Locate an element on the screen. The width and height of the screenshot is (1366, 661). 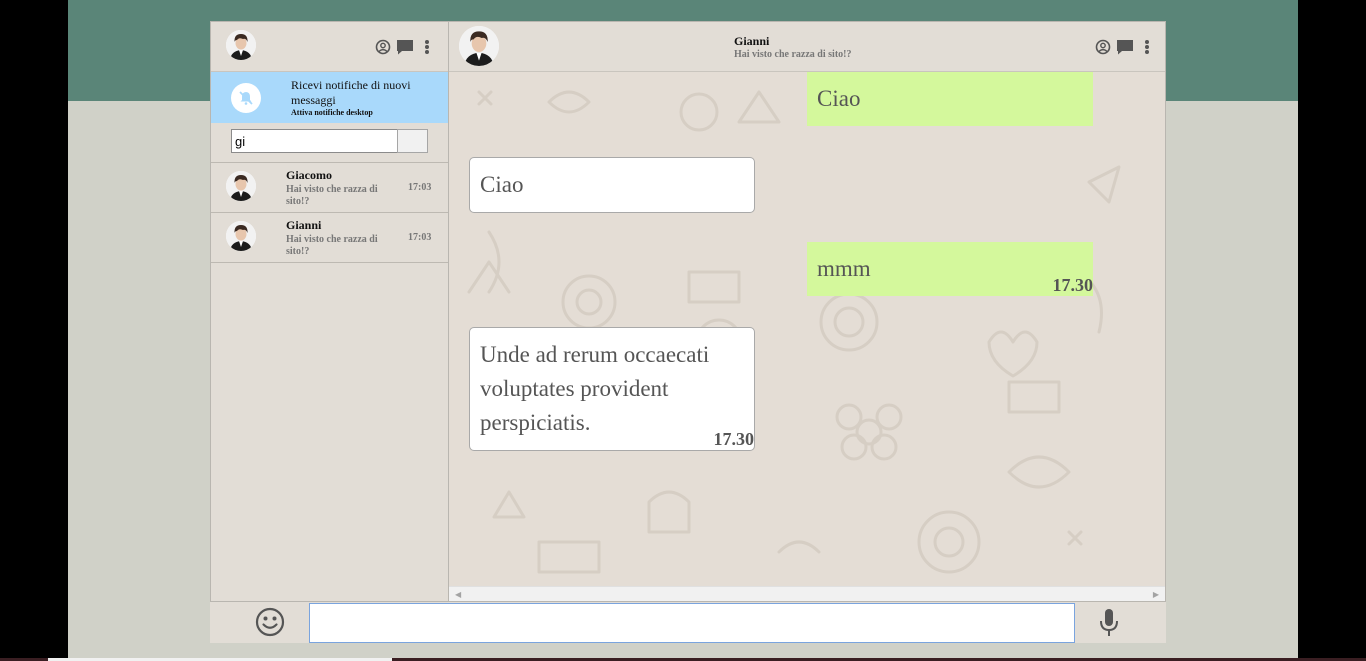
search-button is located at coordinates (412, 141).